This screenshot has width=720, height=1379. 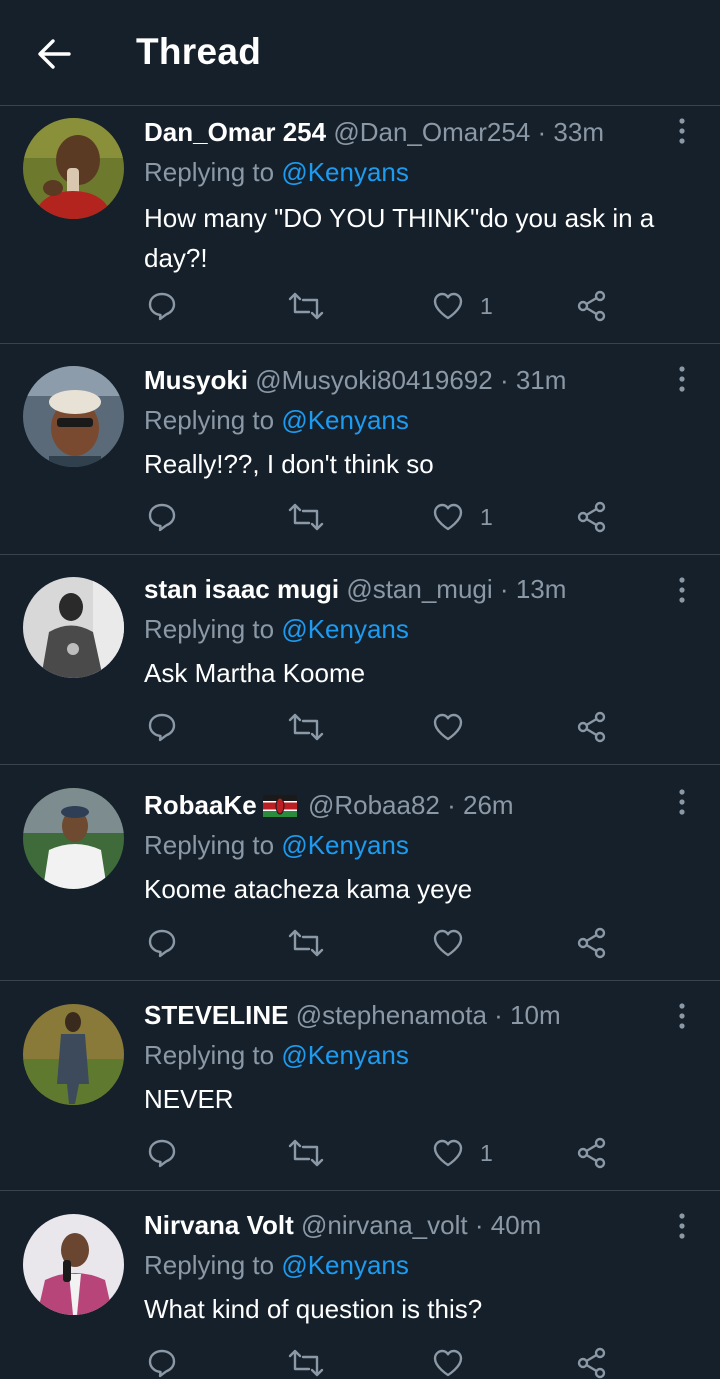 What do you see at coordinates (329, 805) in the screenshot?
I see `tweet-header: RobaaKe @Robaa82 · 26m` at bounding box center [329, 805].